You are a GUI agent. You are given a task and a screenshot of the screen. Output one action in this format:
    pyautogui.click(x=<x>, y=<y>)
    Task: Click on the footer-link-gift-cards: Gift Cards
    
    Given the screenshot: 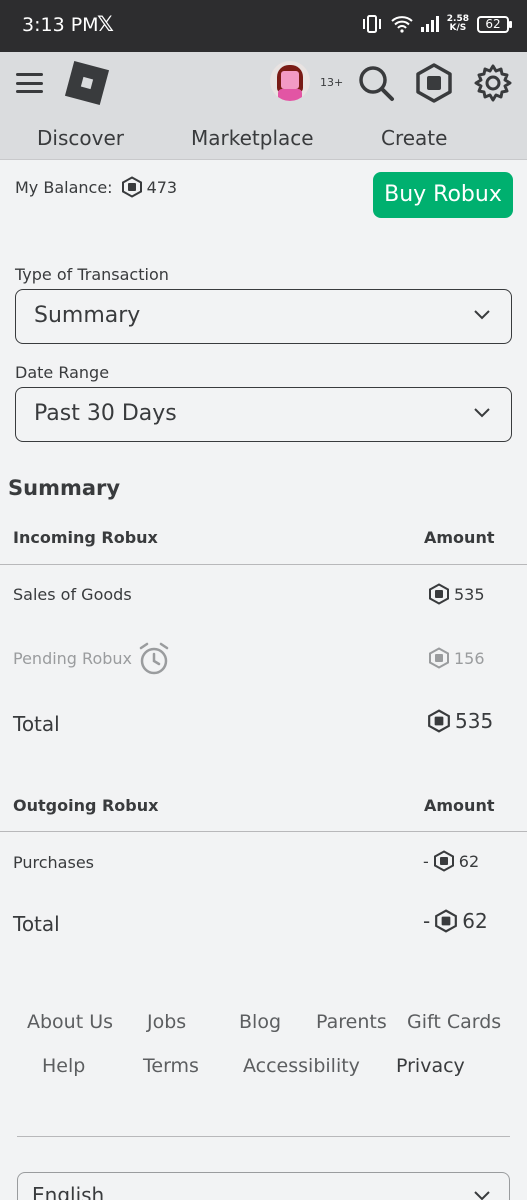 What is the action you would take?
    pyautogui.click(x=454, y=1022)
    